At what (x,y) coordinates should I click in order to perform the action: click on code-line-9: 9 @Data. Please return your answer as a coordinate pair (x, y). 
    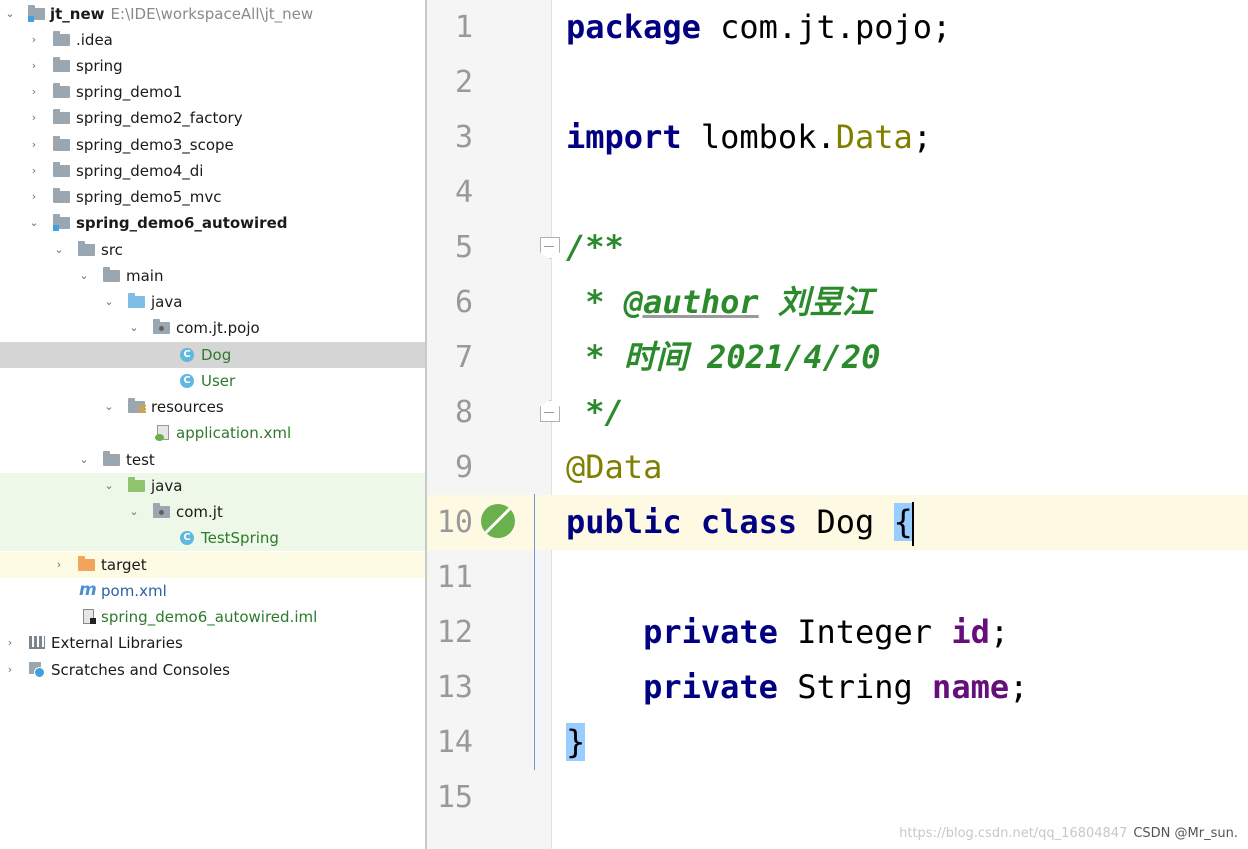
    Looking at the image, I should click on (837, 467).